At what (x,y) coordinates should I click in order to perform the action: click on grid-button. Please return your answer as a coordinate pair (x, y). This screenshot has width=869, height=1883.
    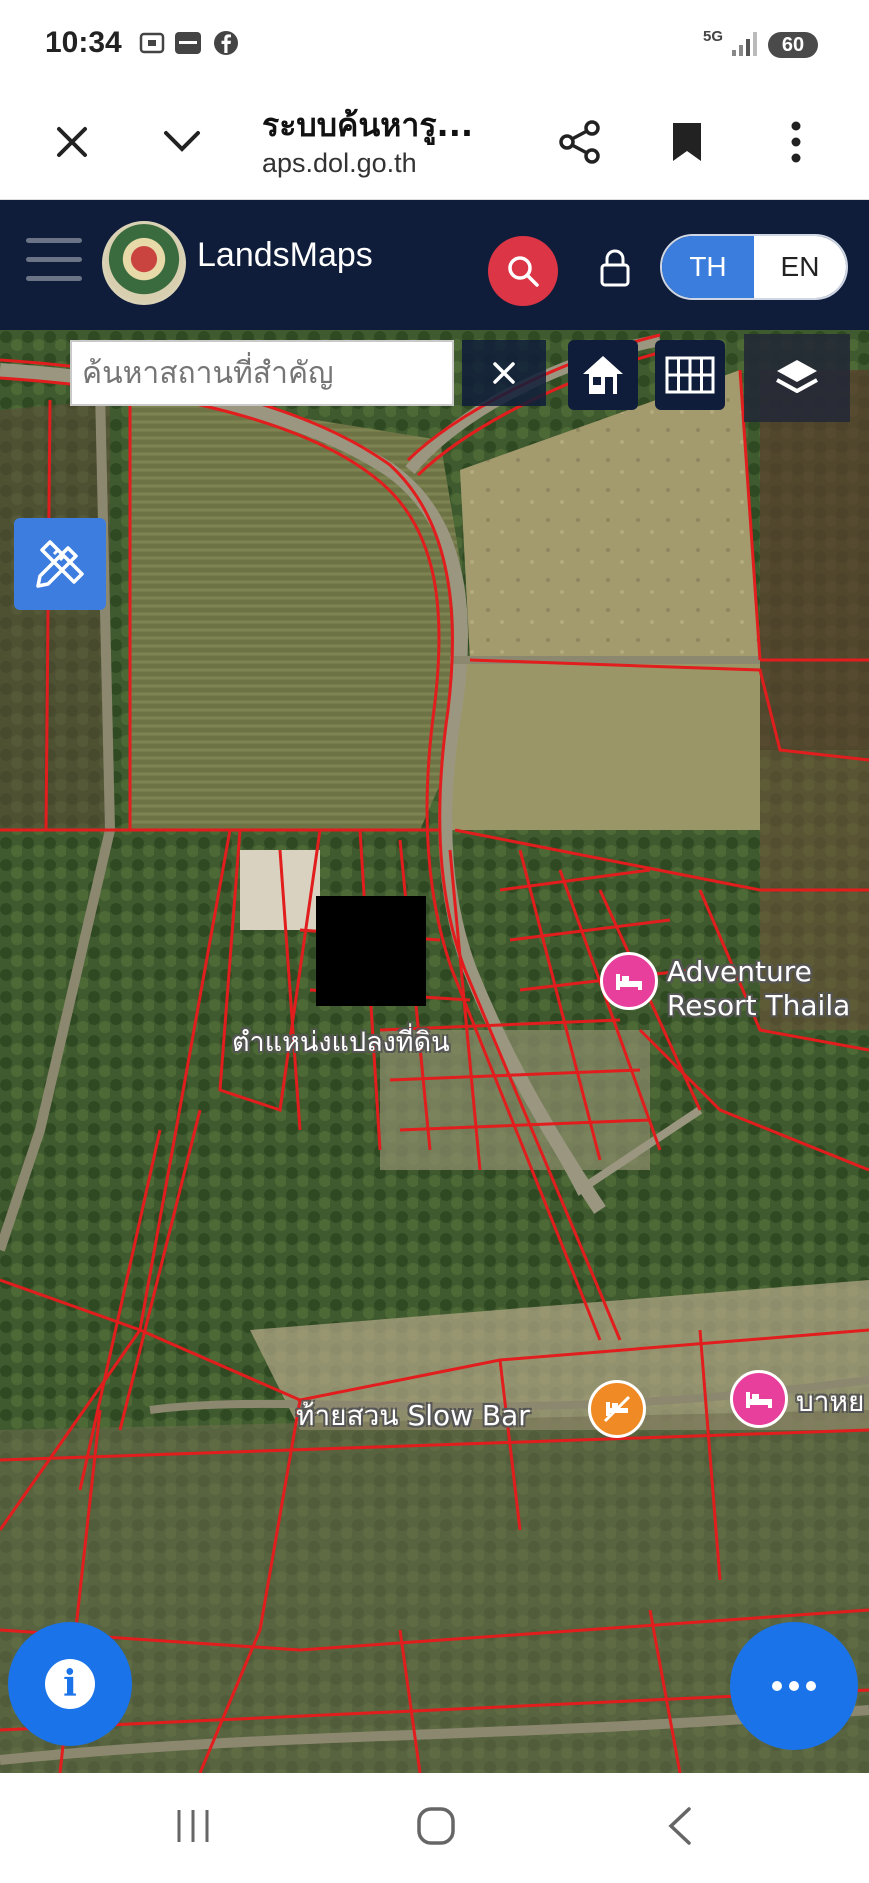
    Looking at the image, I should click on (690, 375).